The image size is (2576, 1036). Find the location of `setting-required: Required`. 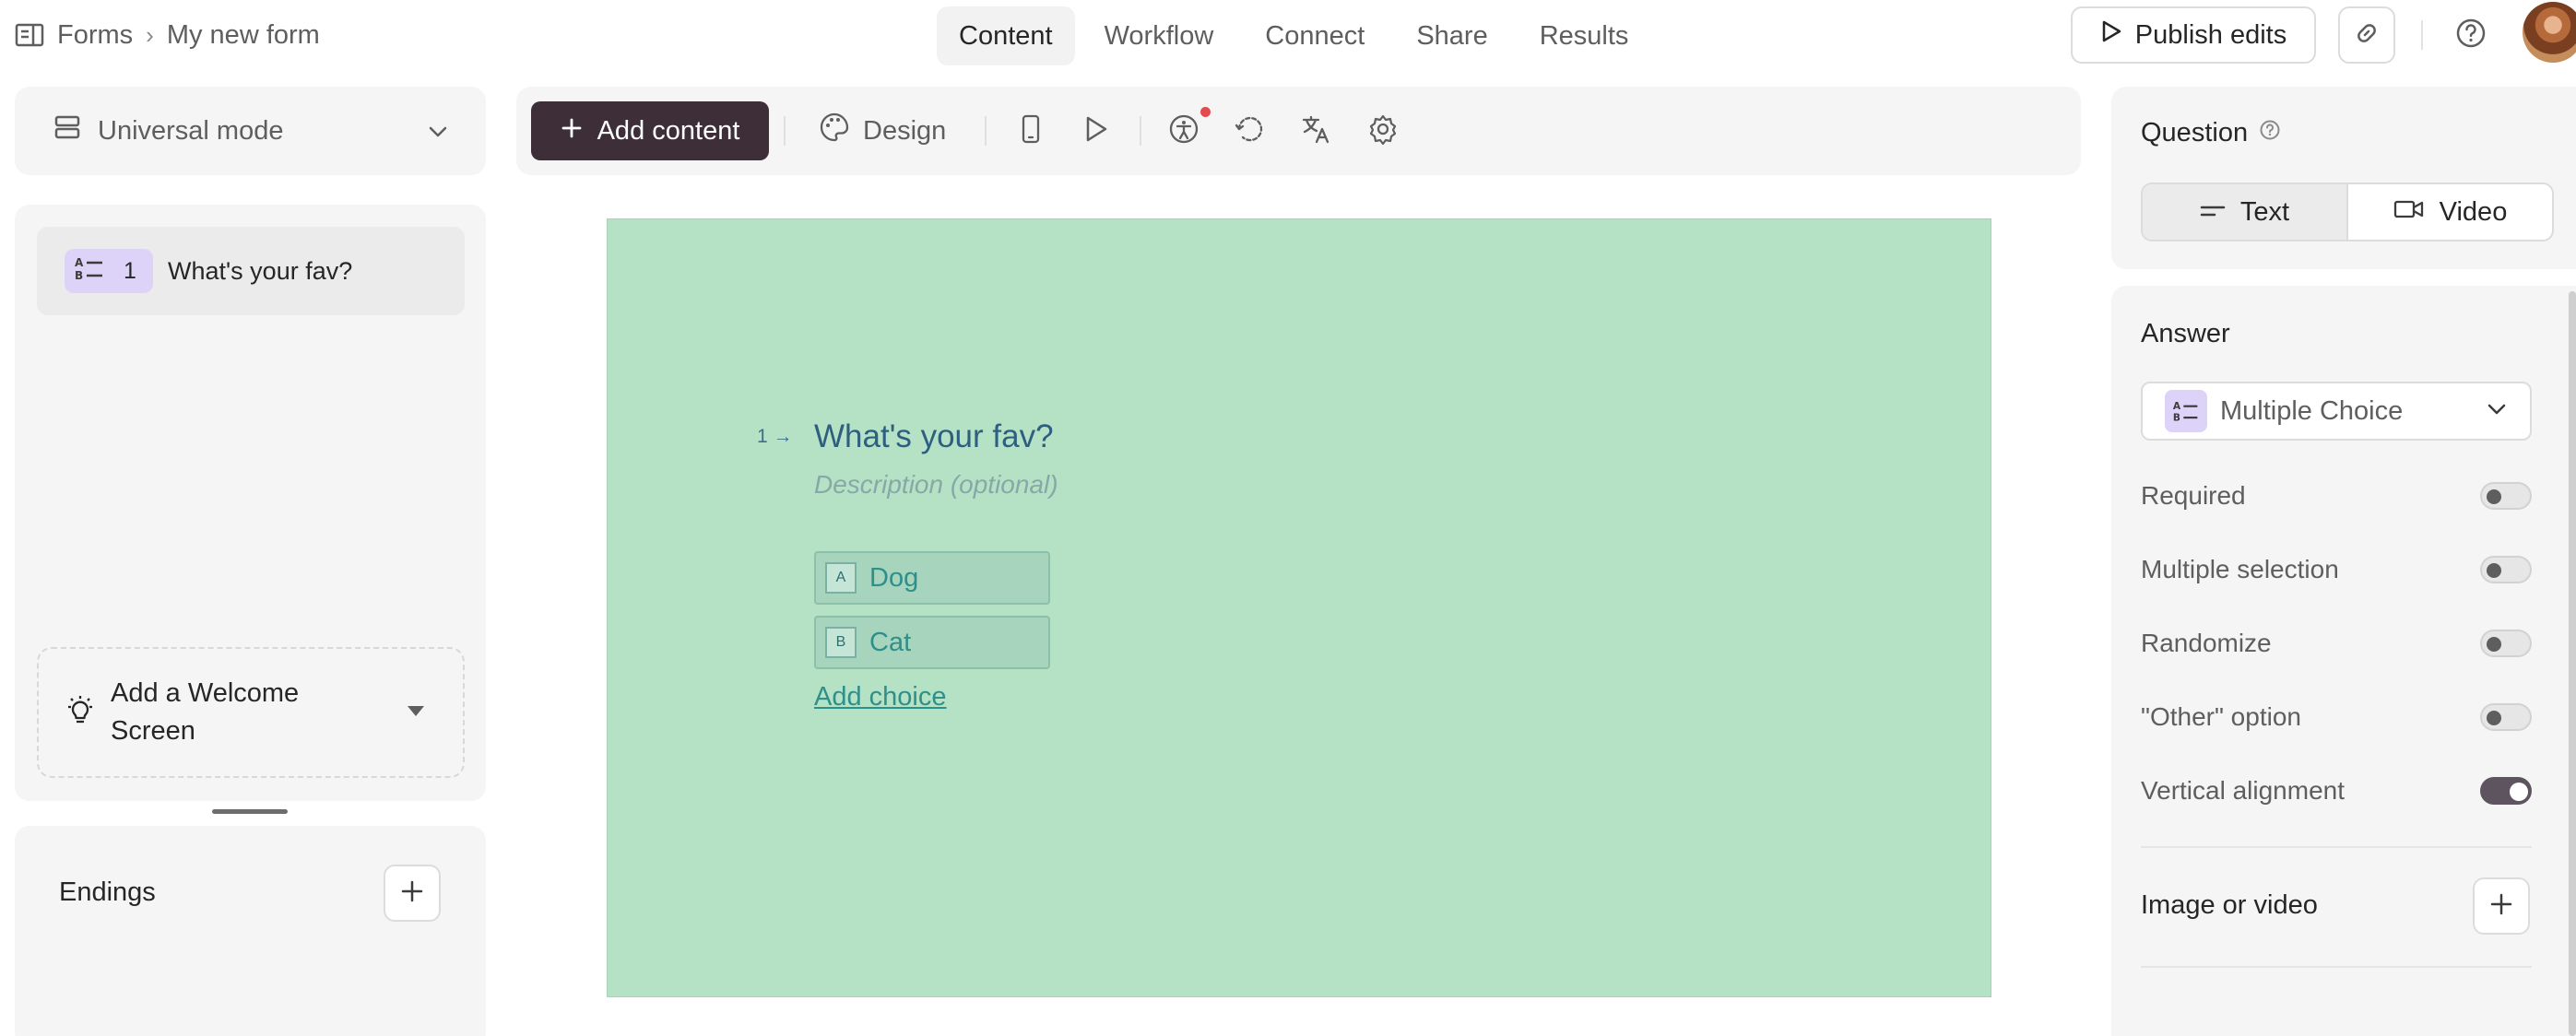

setting-required: Required is located at coordinates (2336, 496).